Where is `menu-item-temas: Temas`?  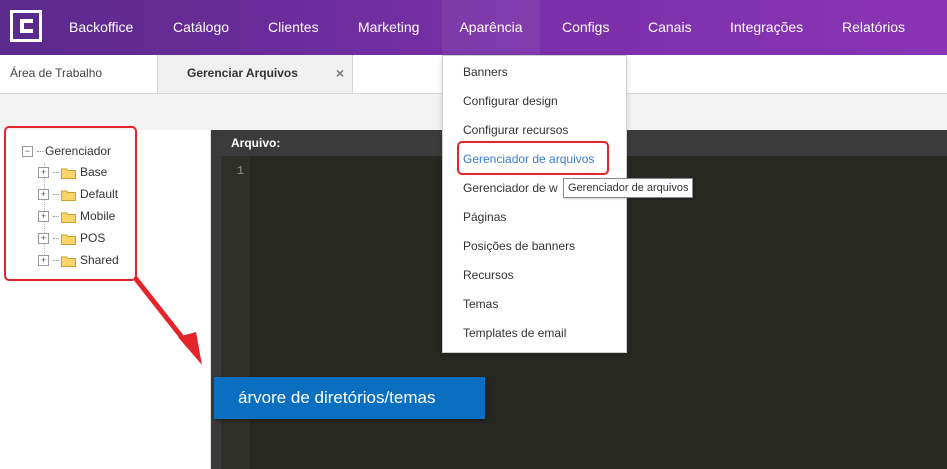 menu-item-temas: Temas is located at coordinates (480, 304).